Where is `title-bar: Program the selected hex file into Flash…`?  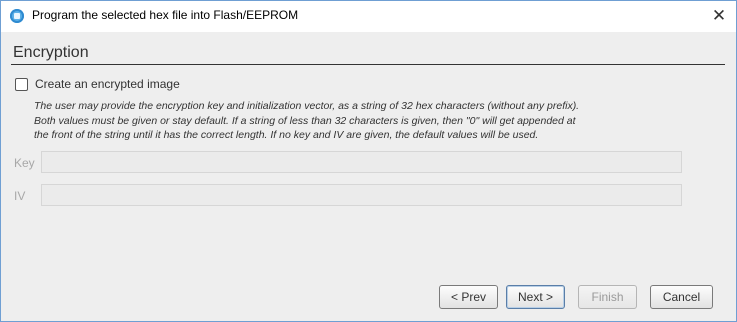 title-bar: Program the selected hex file into Flash… is located at coordinates (368, 16).